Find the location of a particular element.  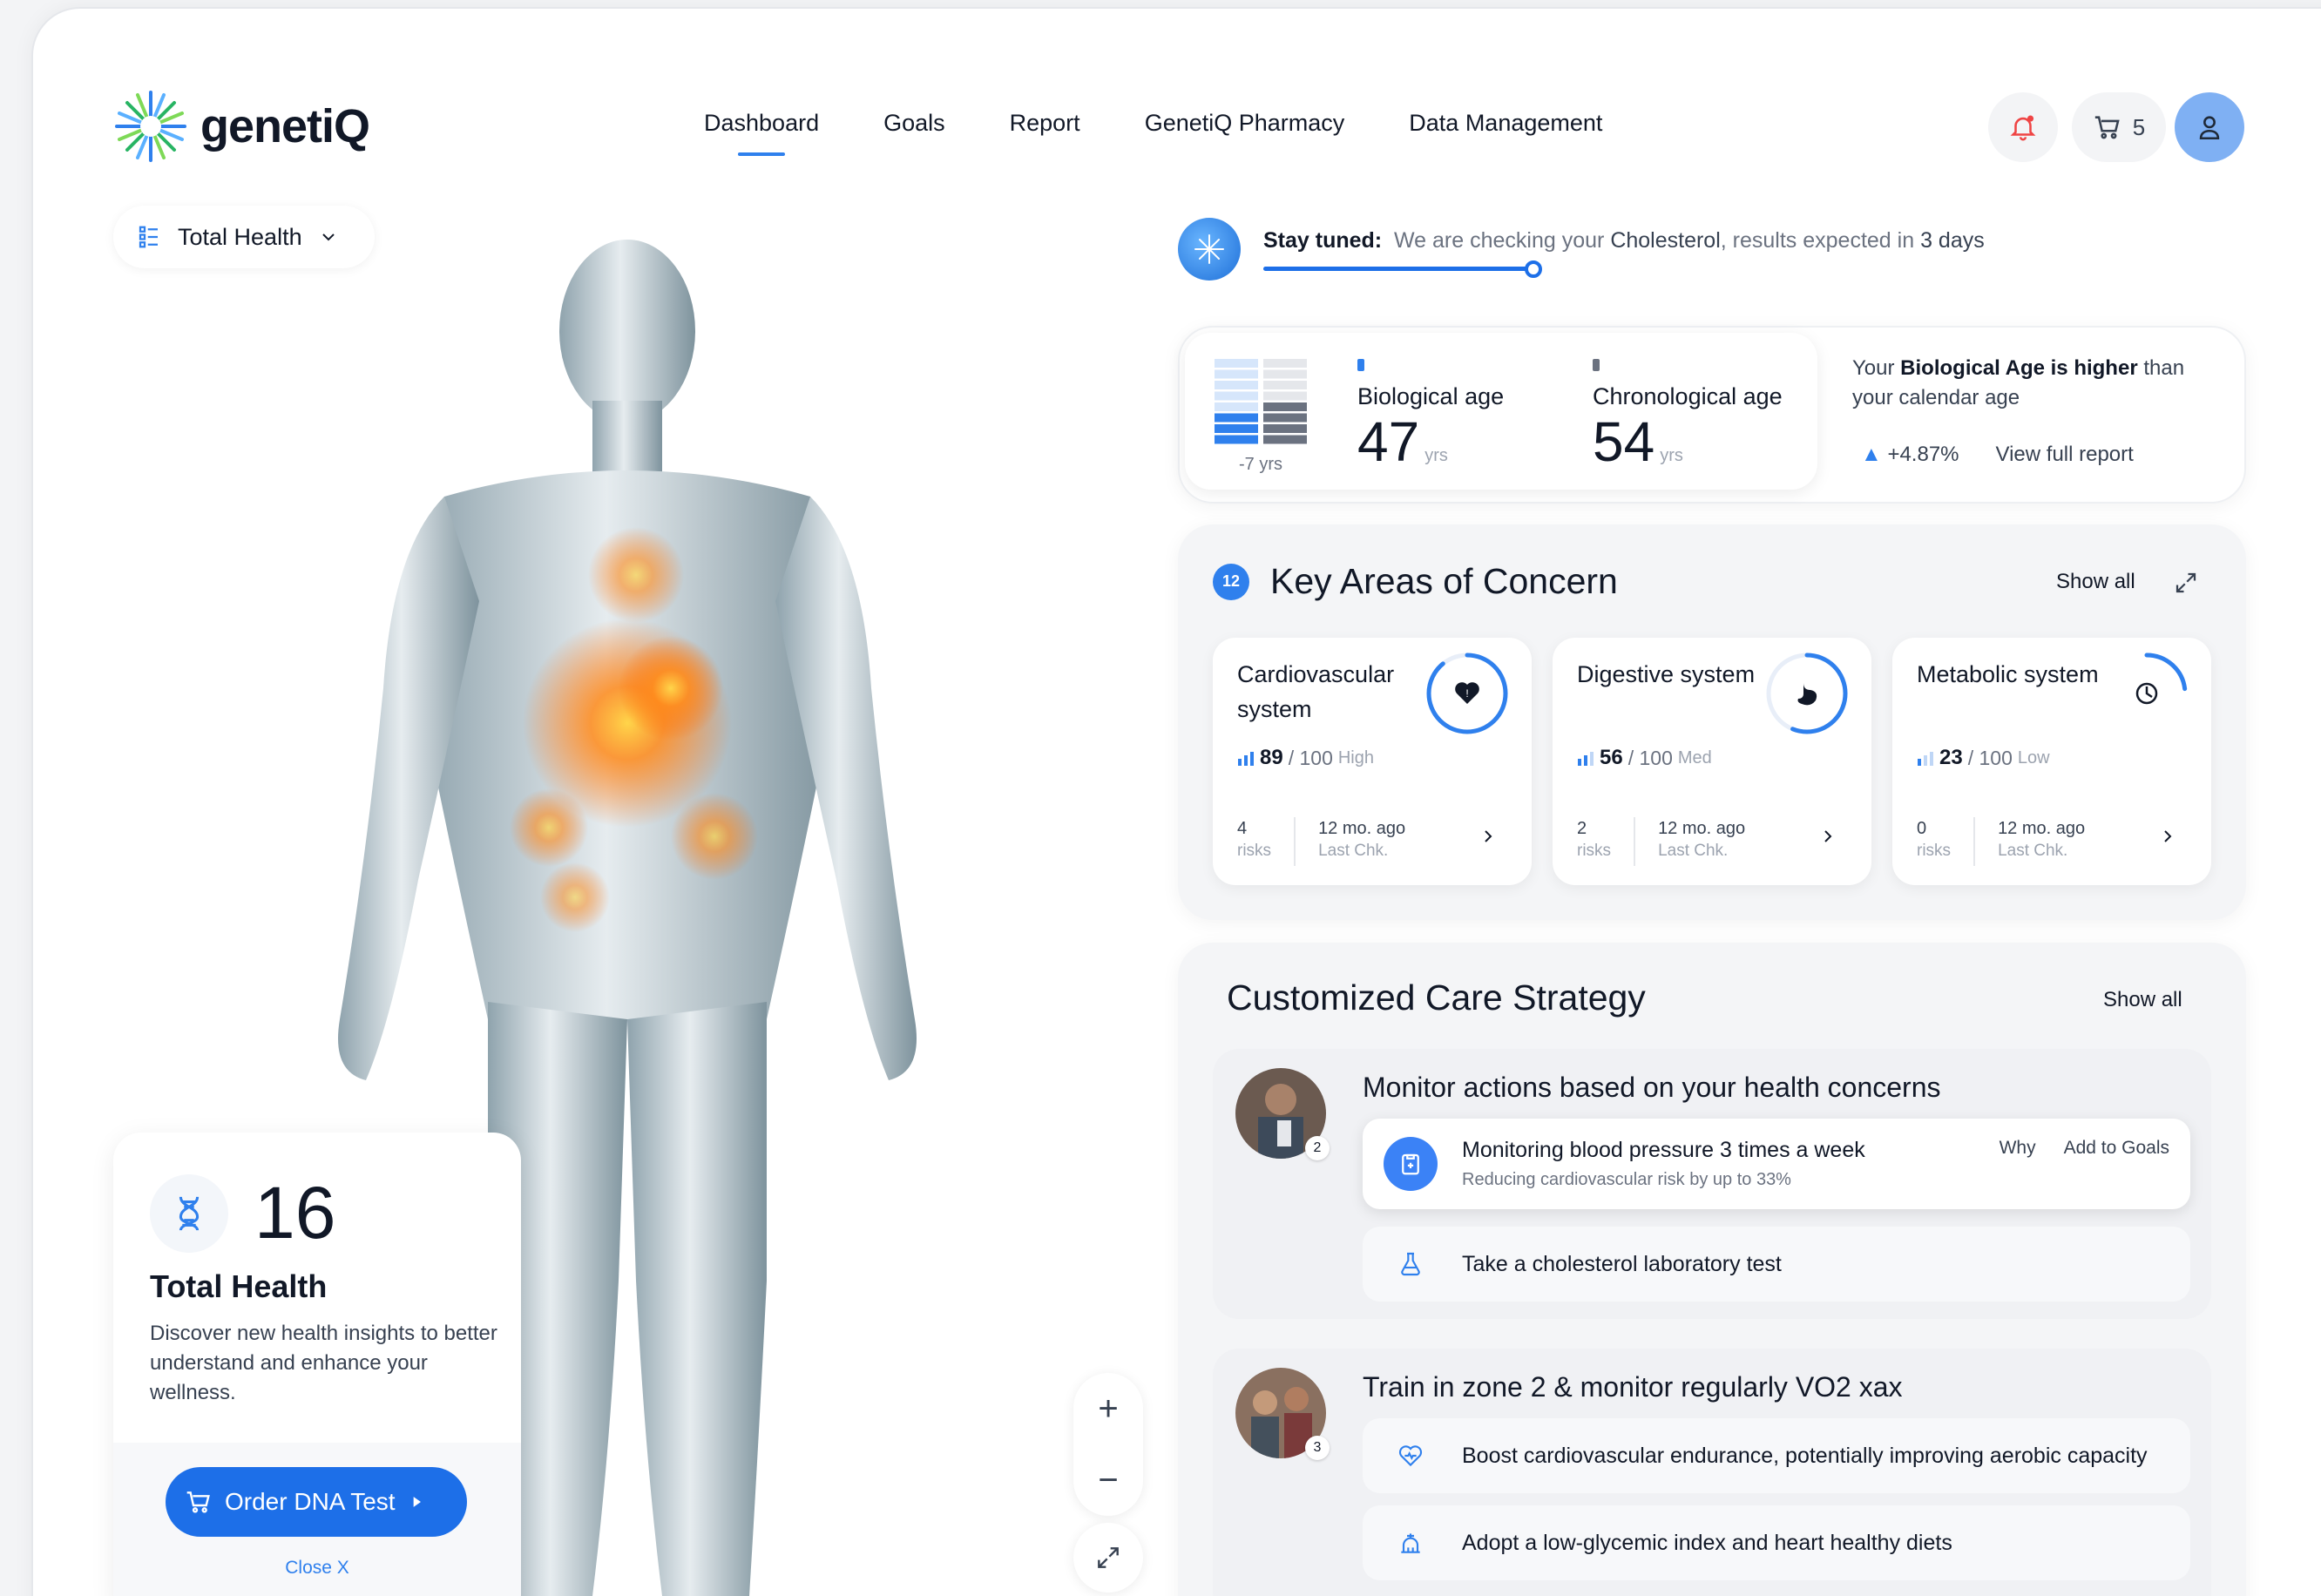

brand-logo: genetiQ is located at coordinates (241, 126).